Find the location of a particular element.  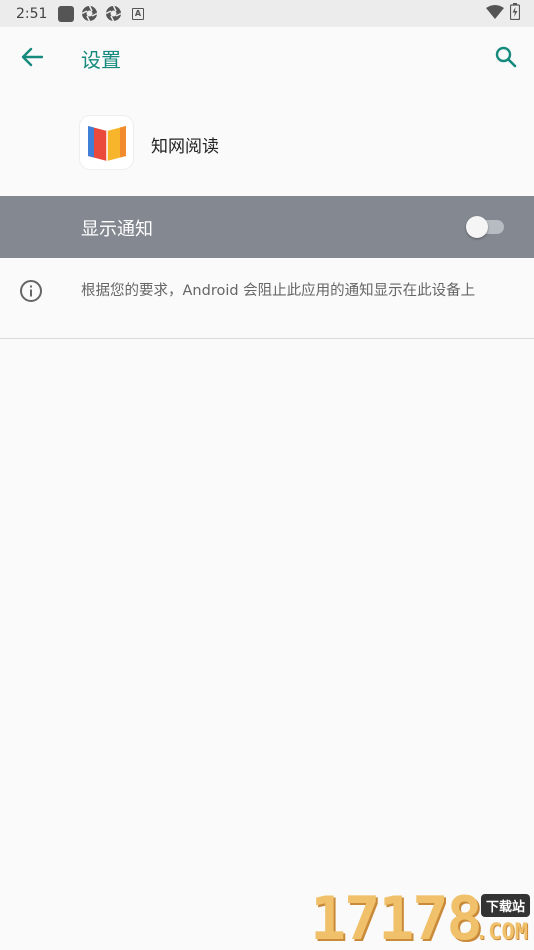

watermark-digits: 17178 is located at coordinates (396, 917).